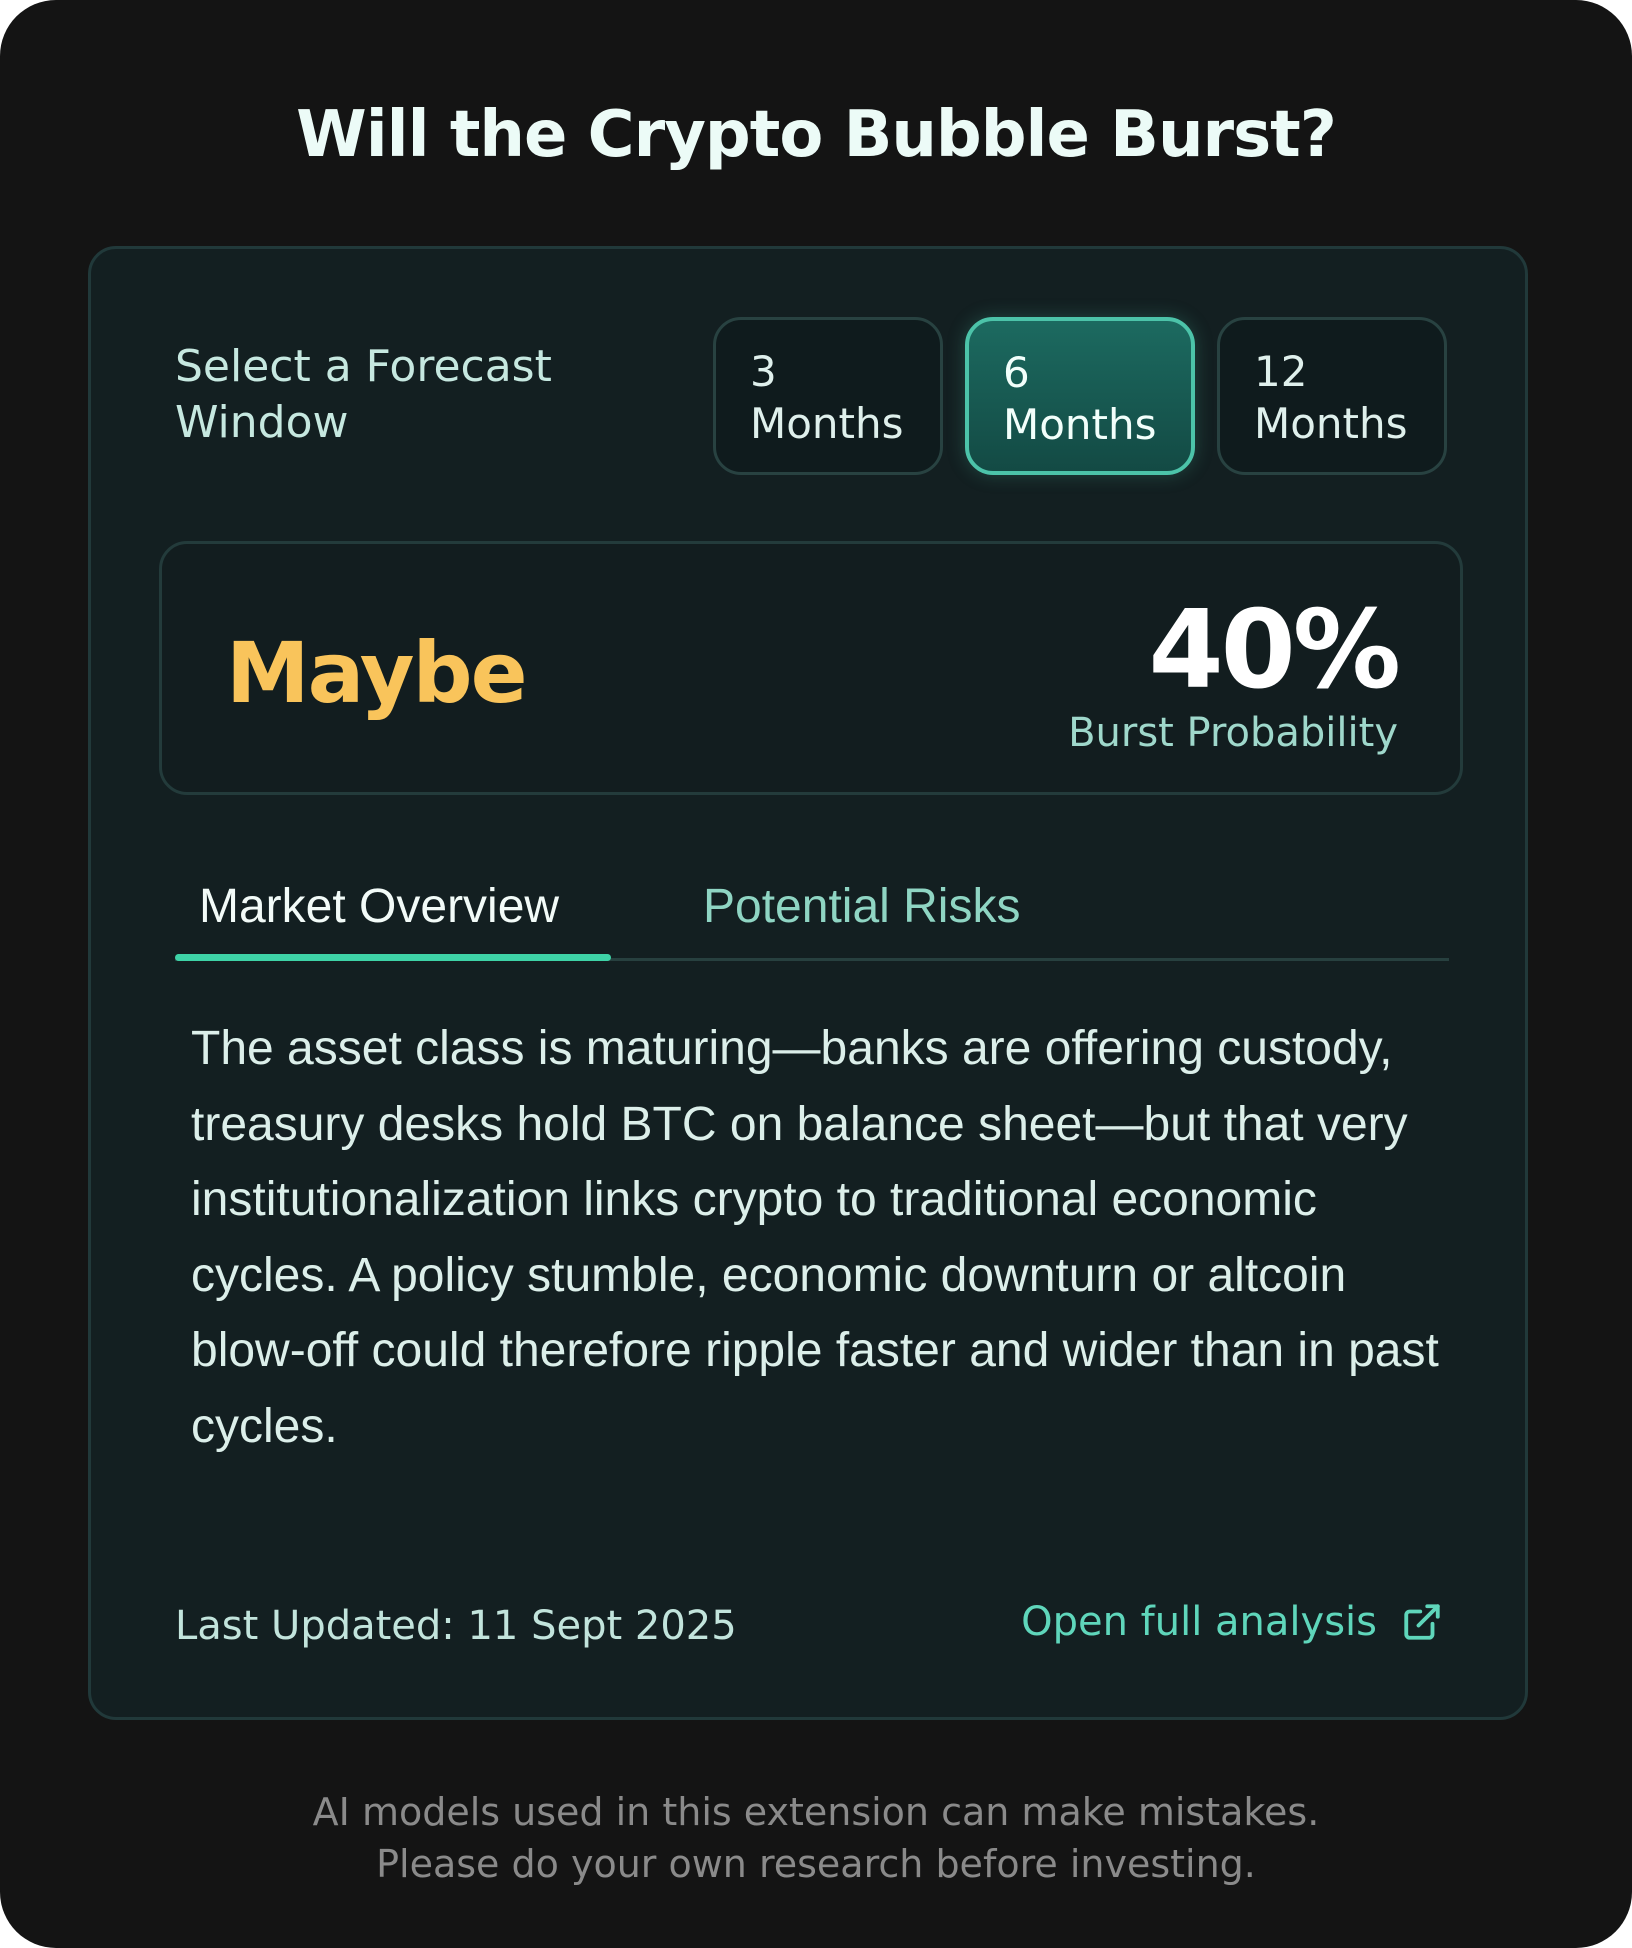  Describe the element at coordinates (1080, 396) in the screenshot. I see `forecast-6-months-button: 6 Months` at that location.